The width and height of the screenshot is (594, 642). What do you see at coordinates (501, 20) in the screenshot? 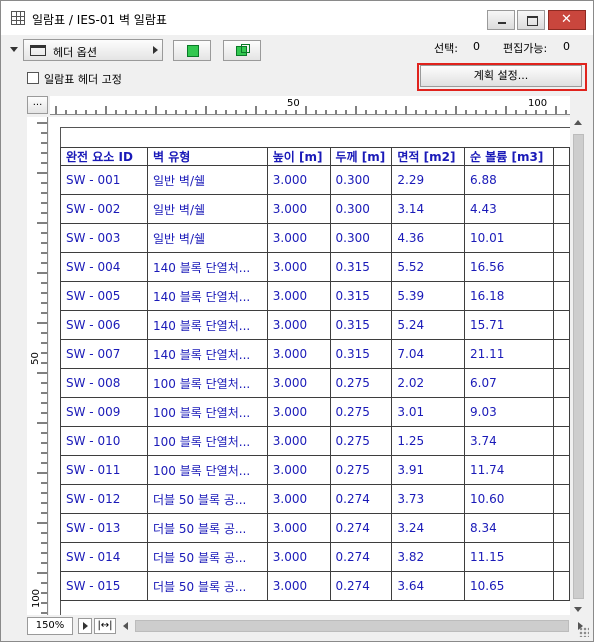
I see `minimize-button` at bounding box center [501, 20].